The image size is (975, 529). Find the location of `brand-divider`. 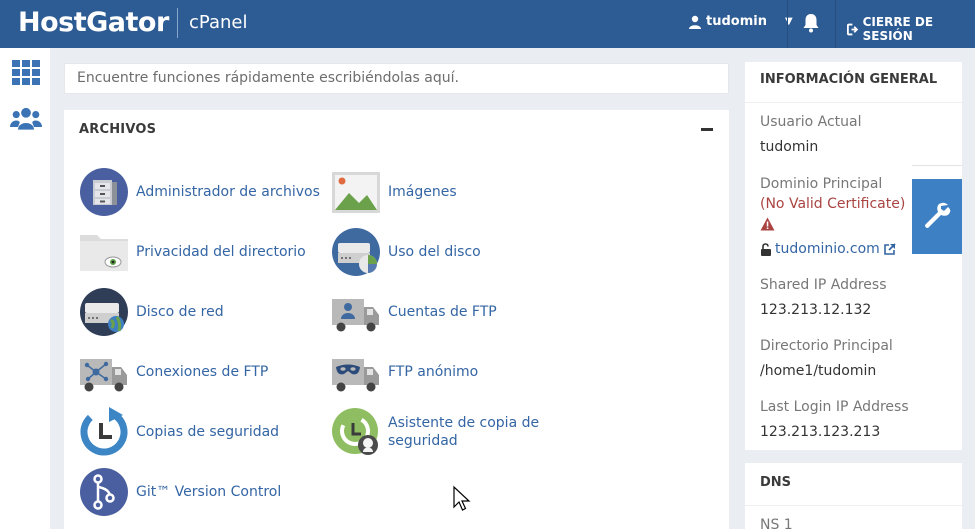

brand-divider is located at coordinates (177, 23).